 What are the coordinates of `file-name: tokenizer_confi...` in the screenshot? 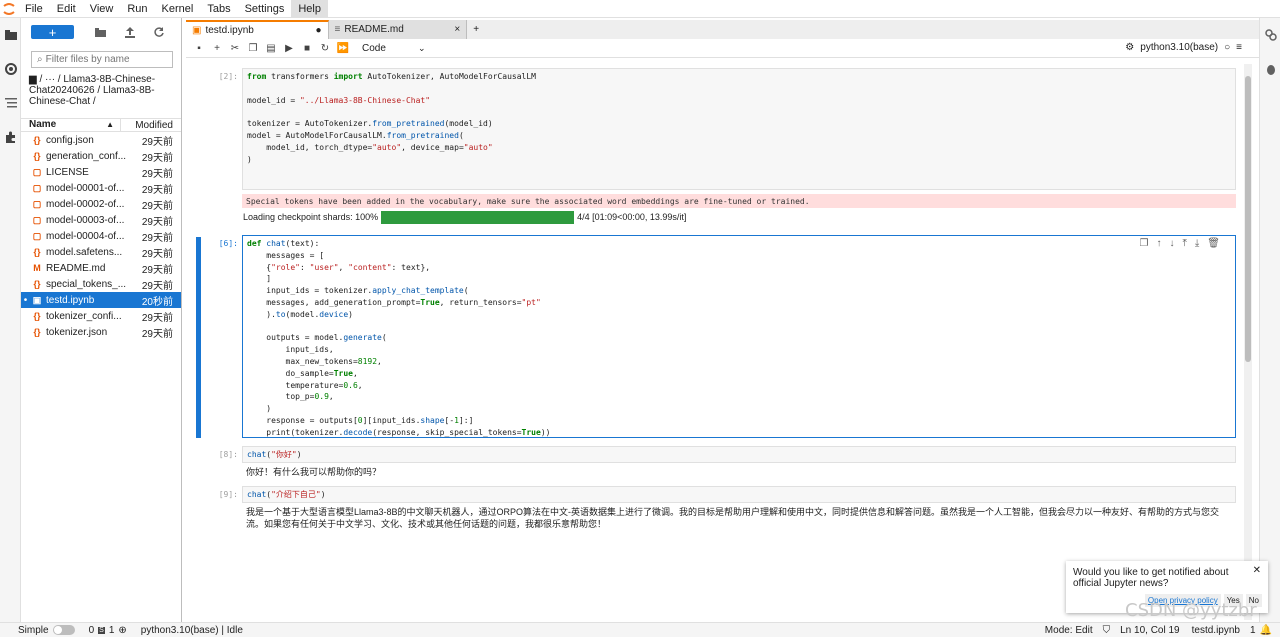 It's located at (84, 316).